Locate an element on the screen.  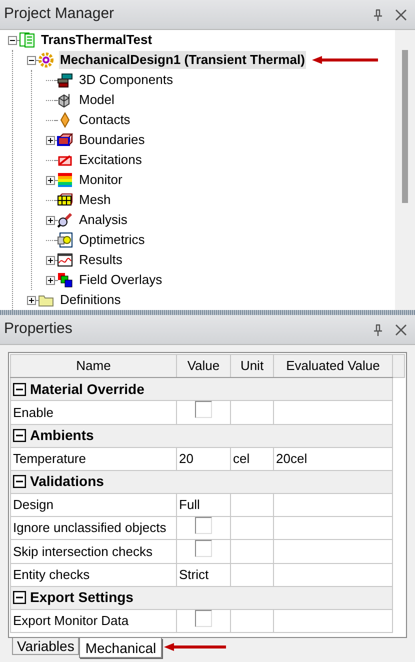
property-unit: cel is located at coordinates (252, 458).